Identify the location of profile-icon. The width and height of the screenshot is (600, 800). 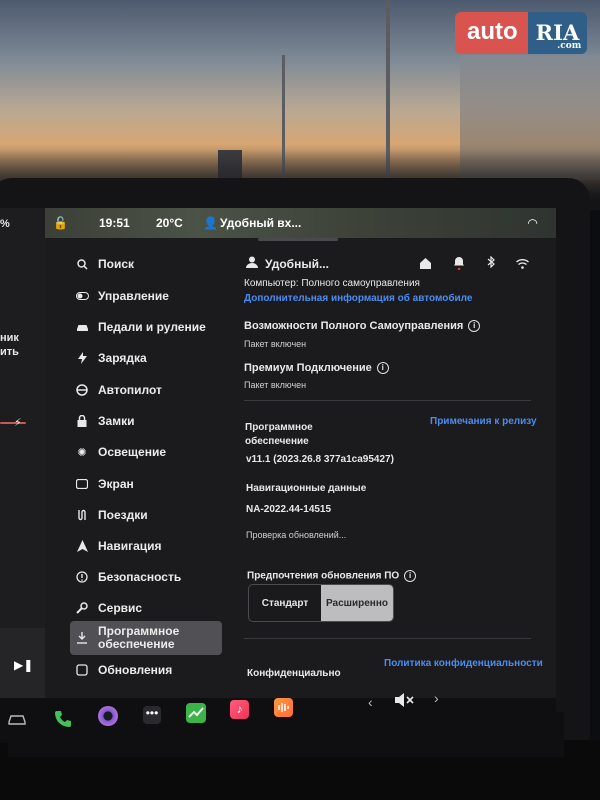
(252, 263).